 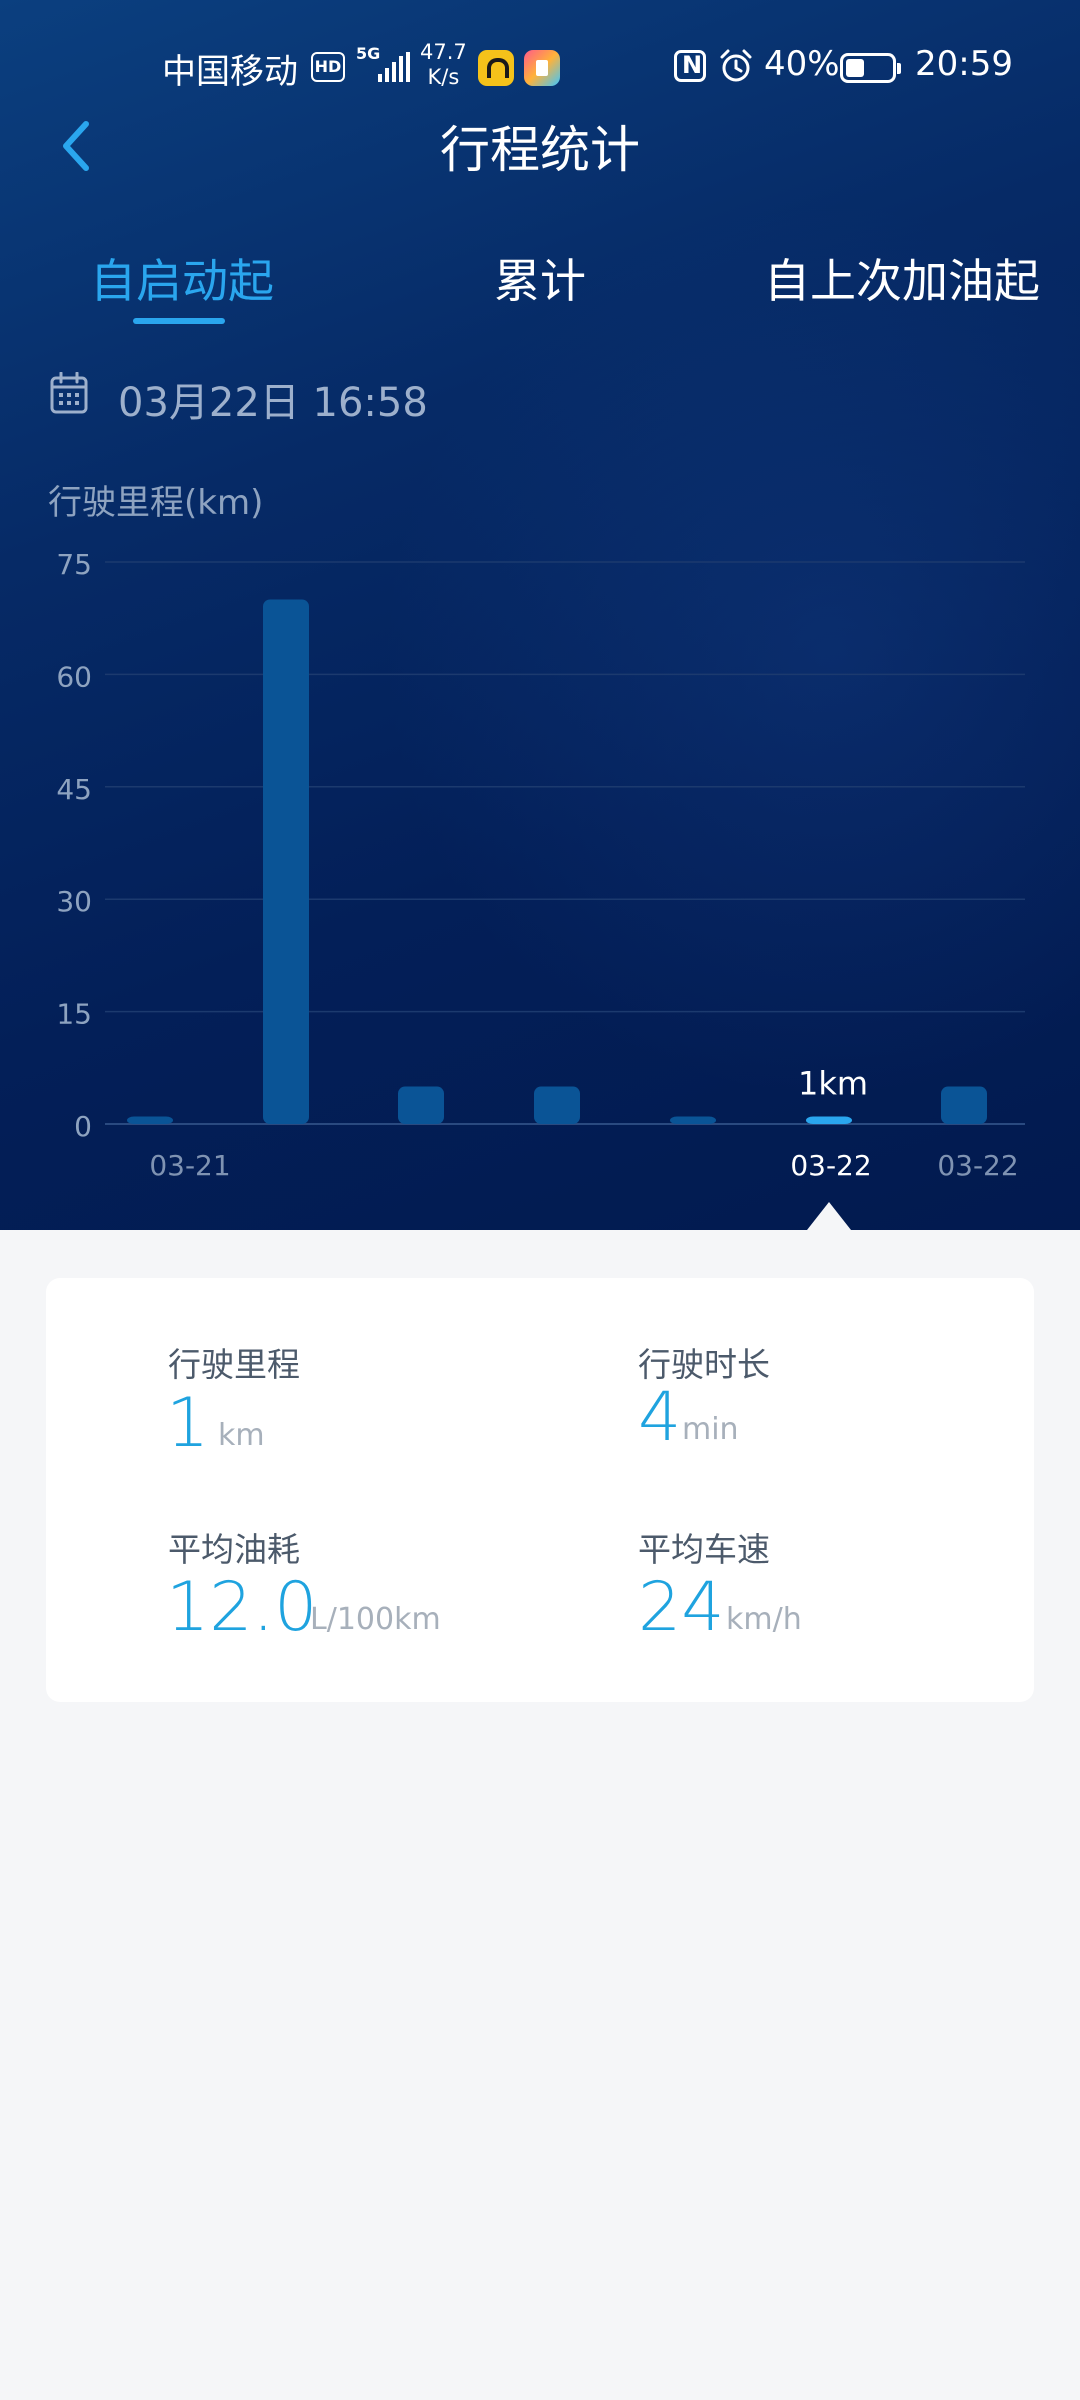 I want to click on avg-speed-label: 平均车速, so click(x=704, y=1549).